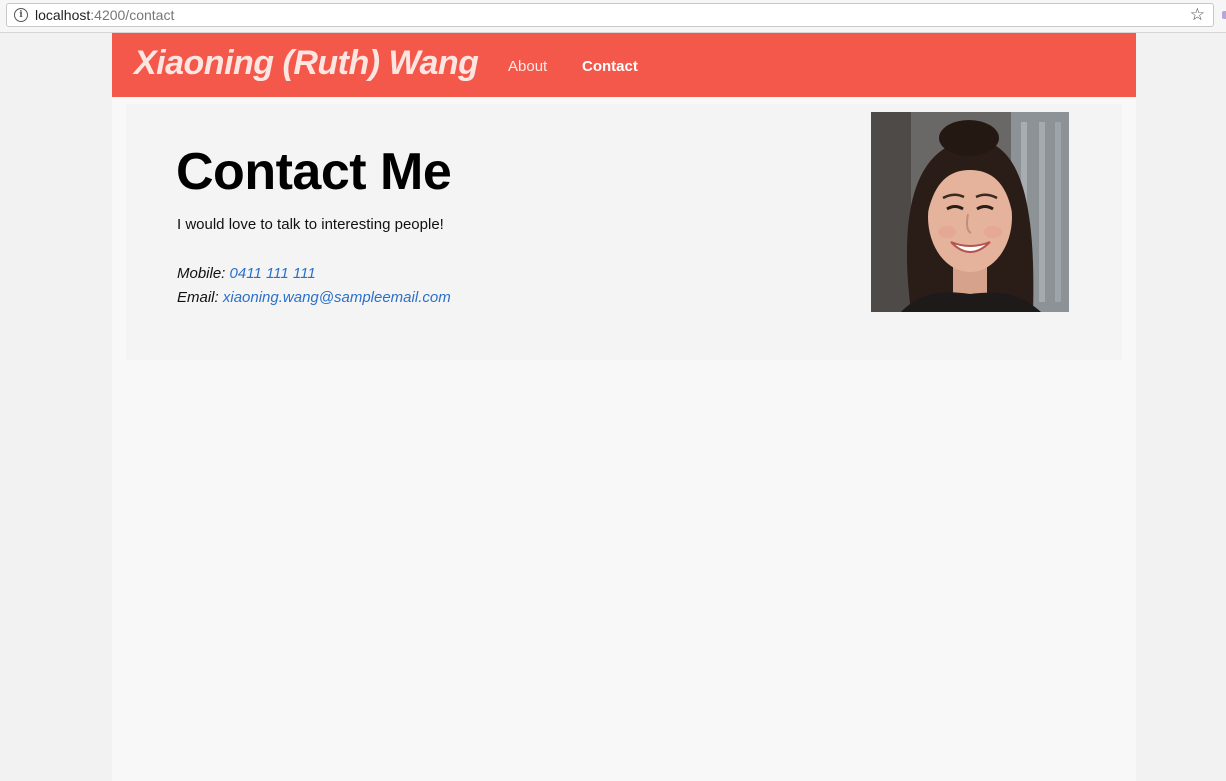  What do you see at coordinates (273, 273) in the screenshot?
I see `mobile-link: 0411 111 111` at bounding box center [273, 273].